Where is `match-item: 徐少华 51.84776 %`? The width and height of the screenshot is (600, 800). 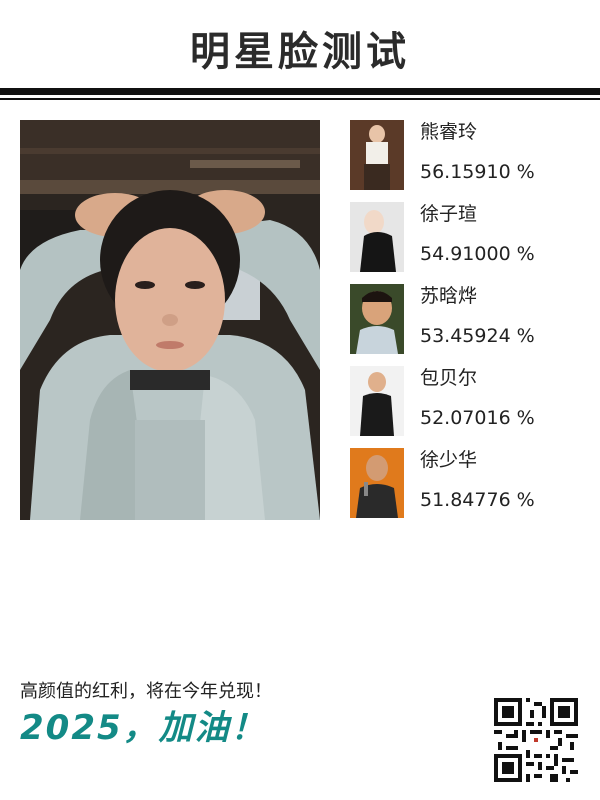 match-item: 徐少华 51.84776 % is located at coordinates (470, 484).